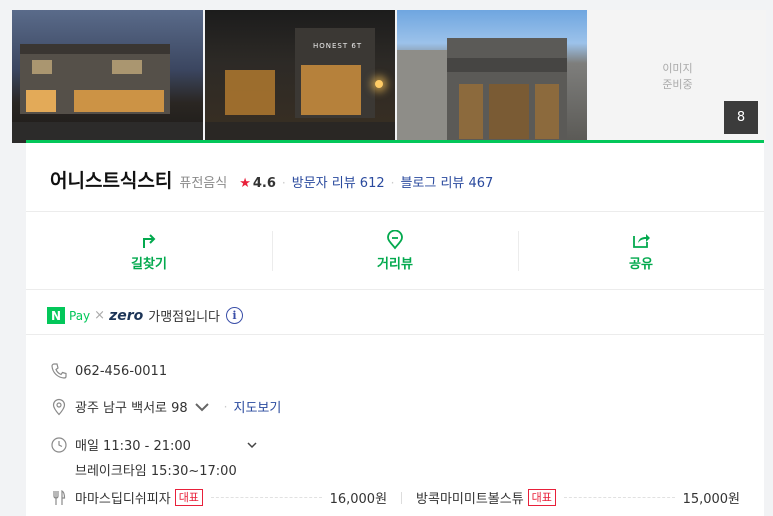  I want to click on blog-review-link: 블로그 리뷰 467, so click(446, 181).